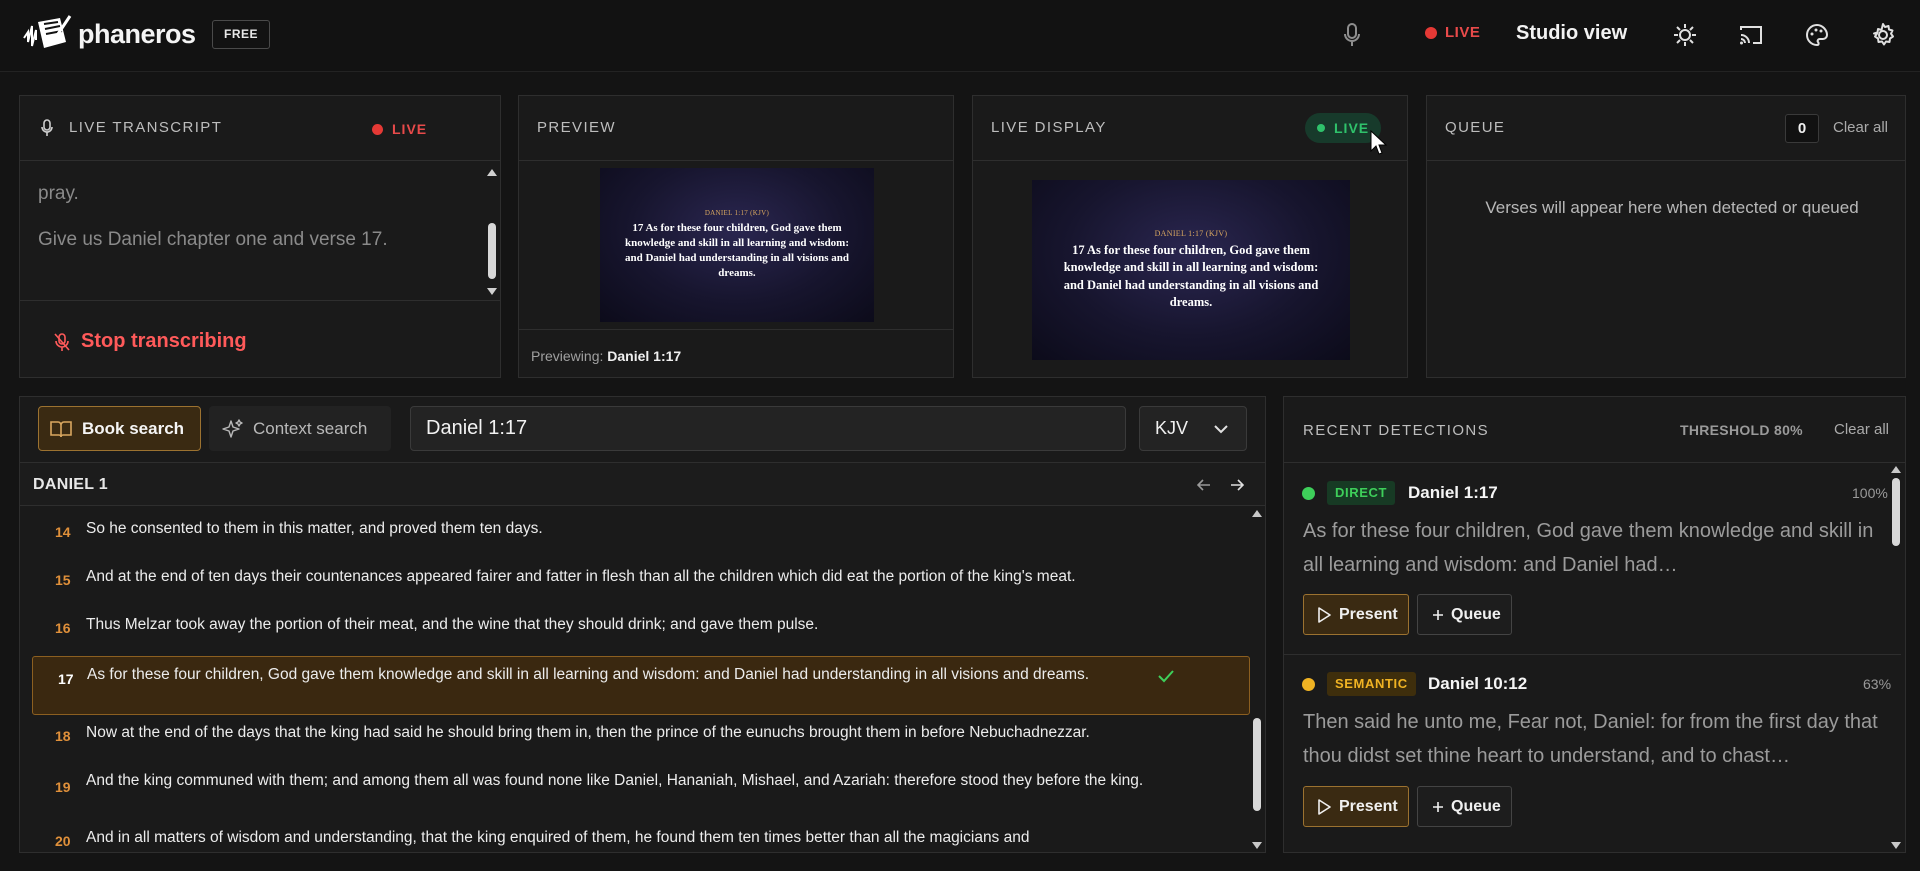 The height and width of the screenshot is (871, 1920). I want to click on chevron-down-icon, so click(1221, 429).